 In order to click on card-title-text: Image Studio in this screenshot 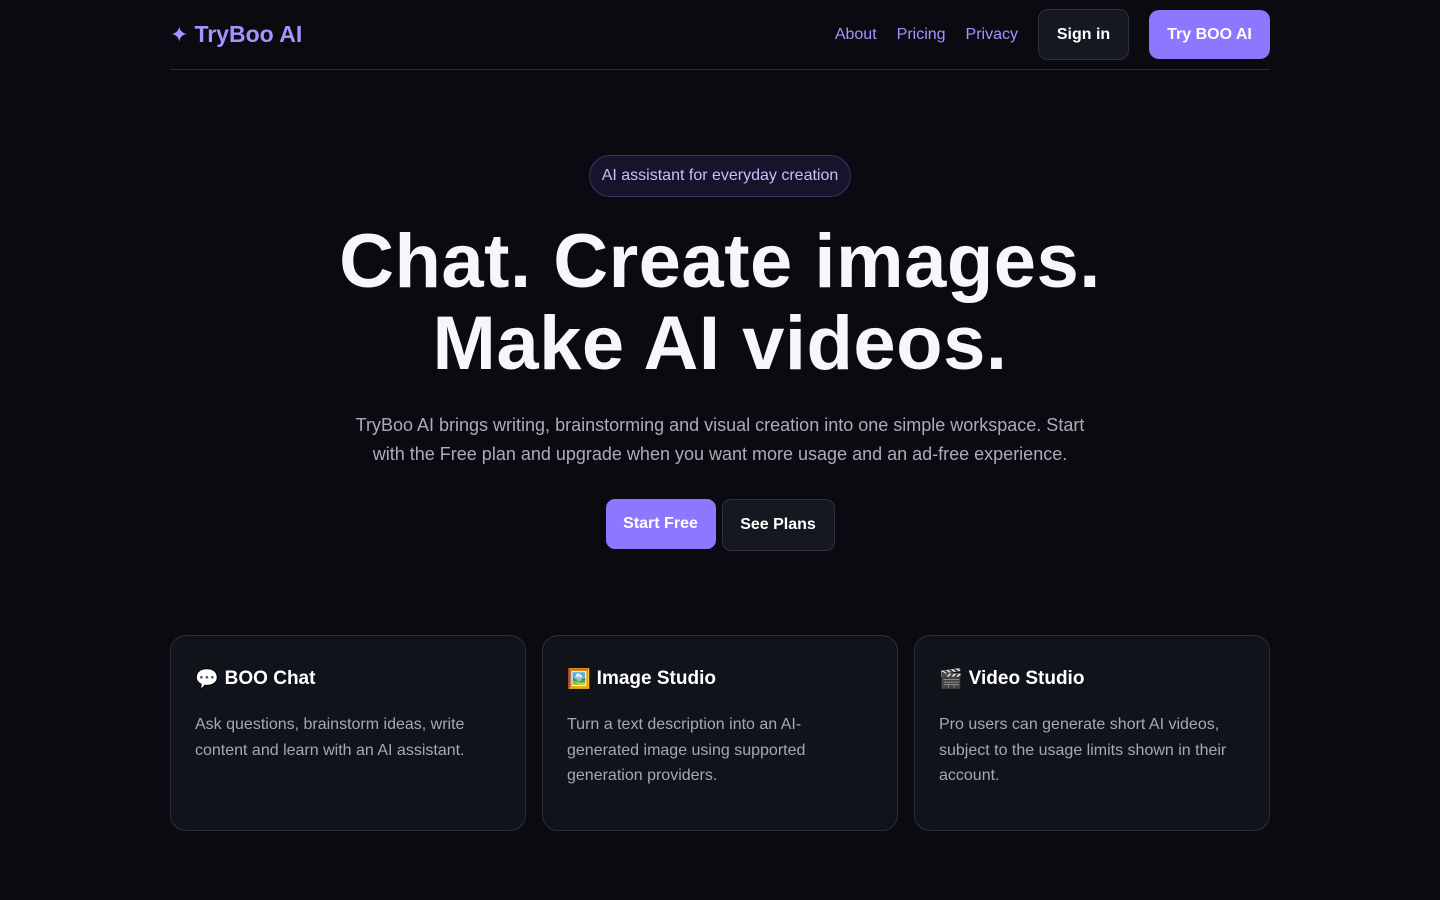, I will do `click(656, 678)`.